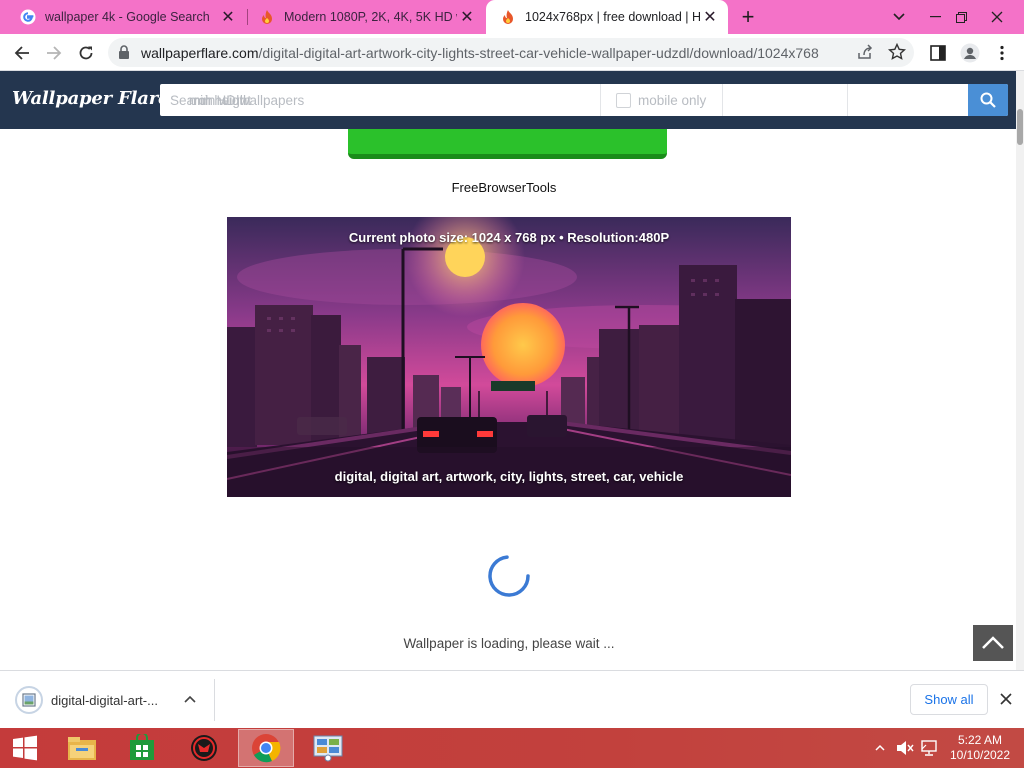  I want to click on back-button, so click(22, 53).